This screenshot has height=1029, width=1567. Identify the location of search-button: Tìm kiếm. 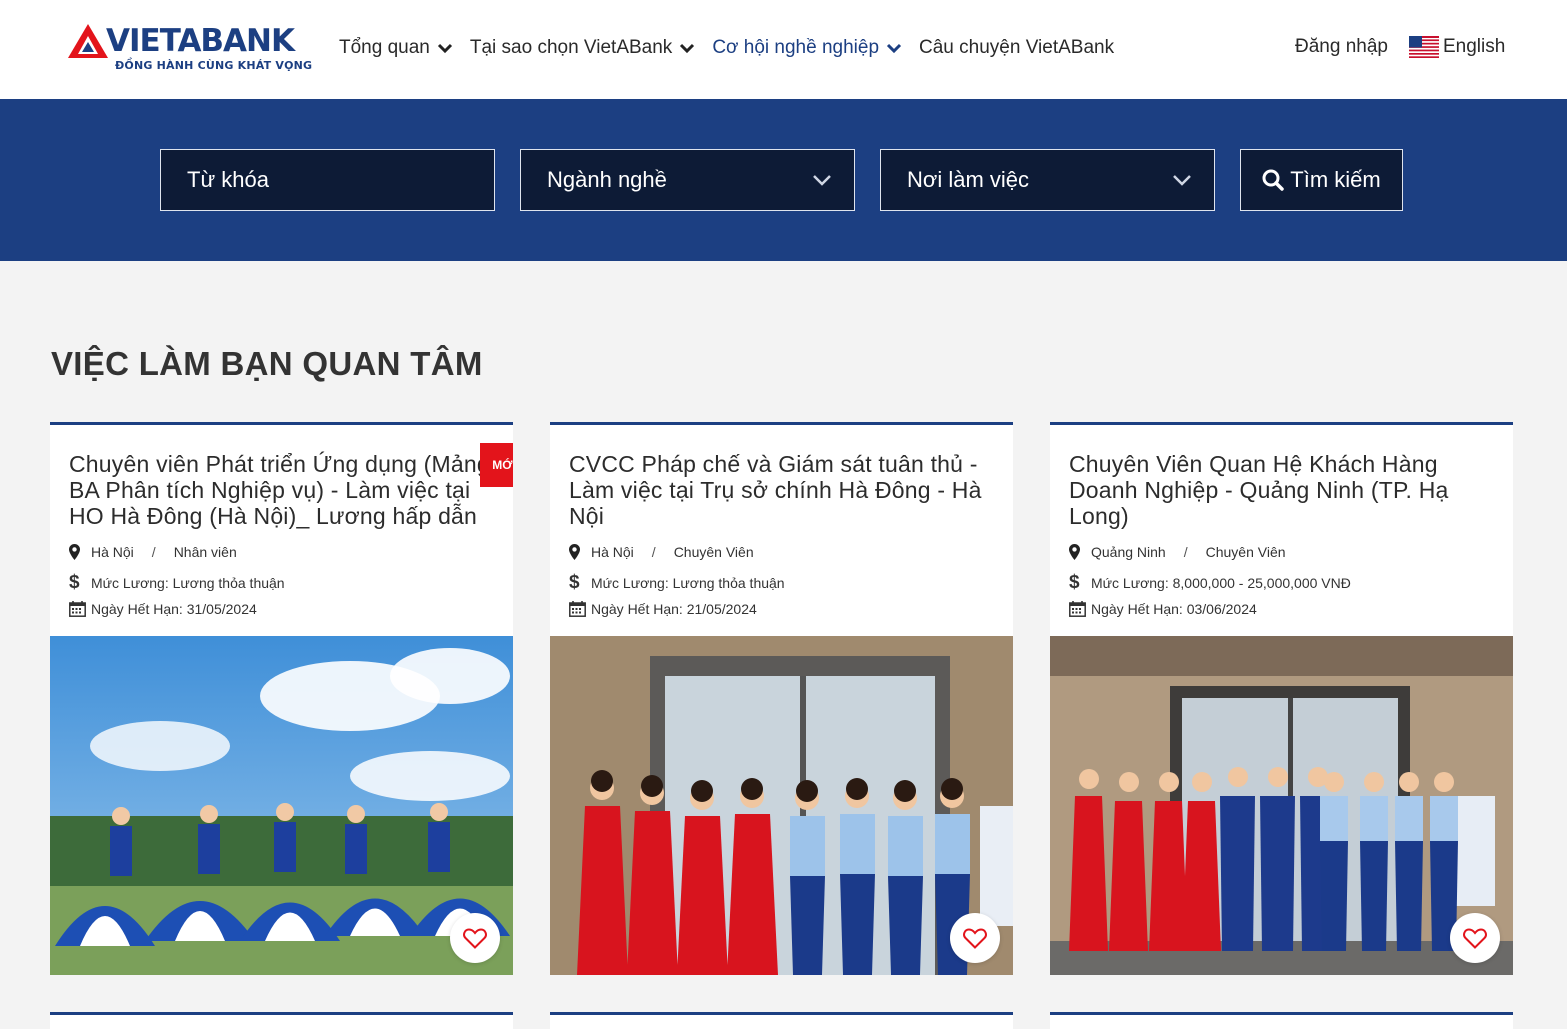
(1321, 180).